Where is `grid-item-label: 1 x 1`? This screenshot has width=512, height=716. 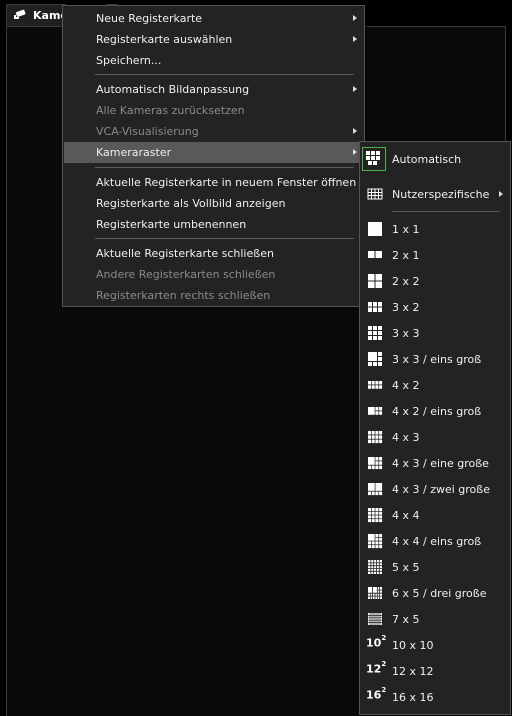 grid-item-label: 1 x 1 is located at coordinates (406, 229).